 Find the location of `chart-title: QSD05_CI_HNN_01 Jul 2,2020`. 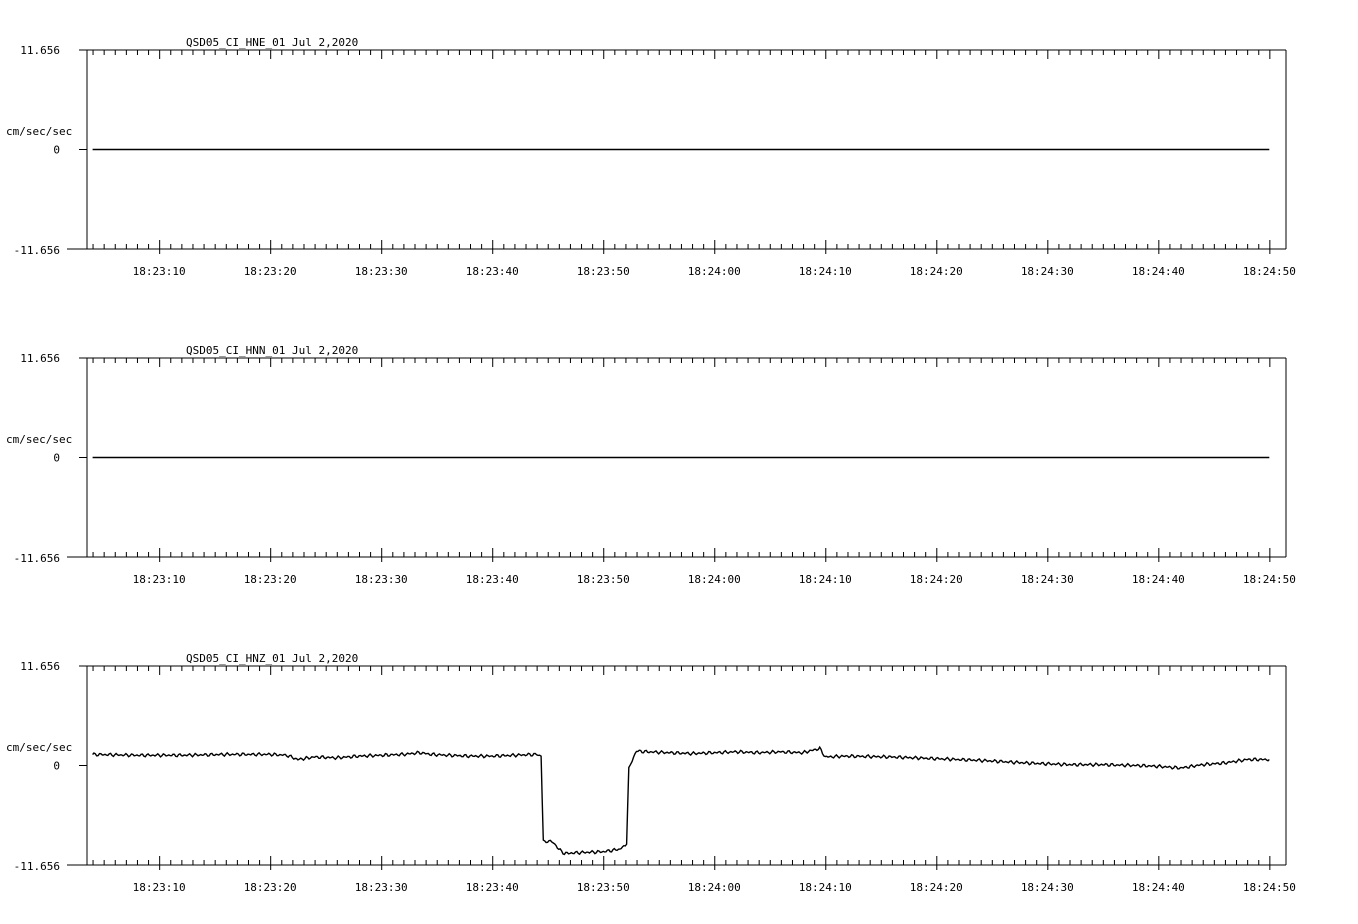

chart-title: QSD05_CI_HNN_01 Jul 2,2020 is located at coordinates (272, 350).